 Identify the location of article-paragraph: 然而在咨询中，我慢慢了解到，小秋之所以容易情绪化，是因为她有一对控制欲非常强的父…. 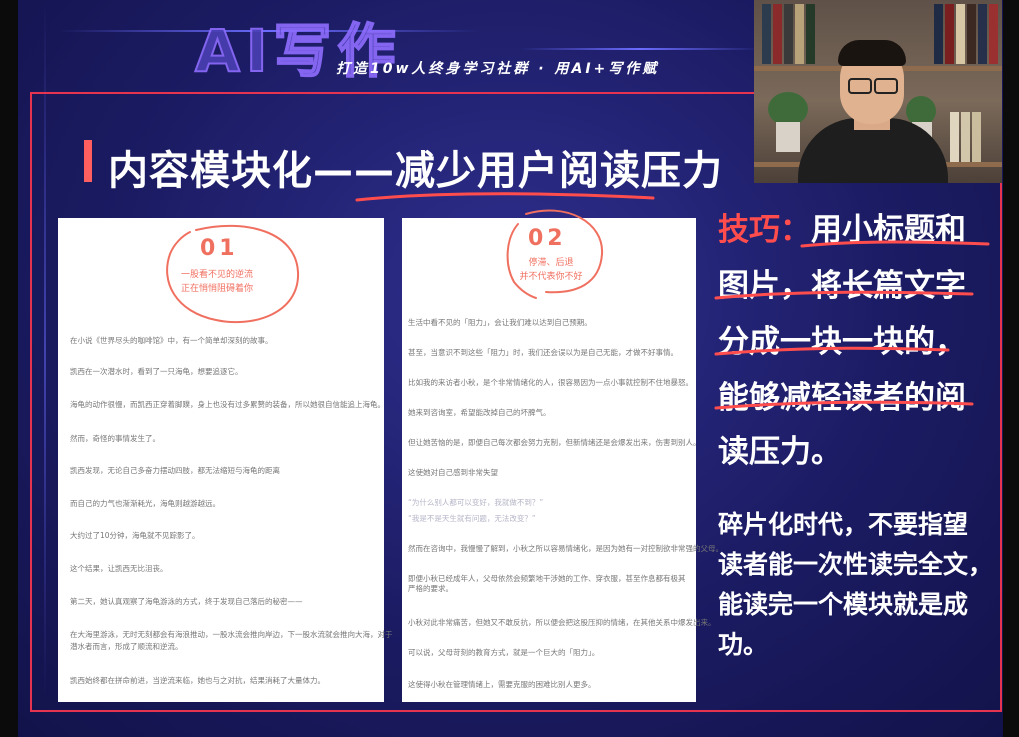
(565, 548).